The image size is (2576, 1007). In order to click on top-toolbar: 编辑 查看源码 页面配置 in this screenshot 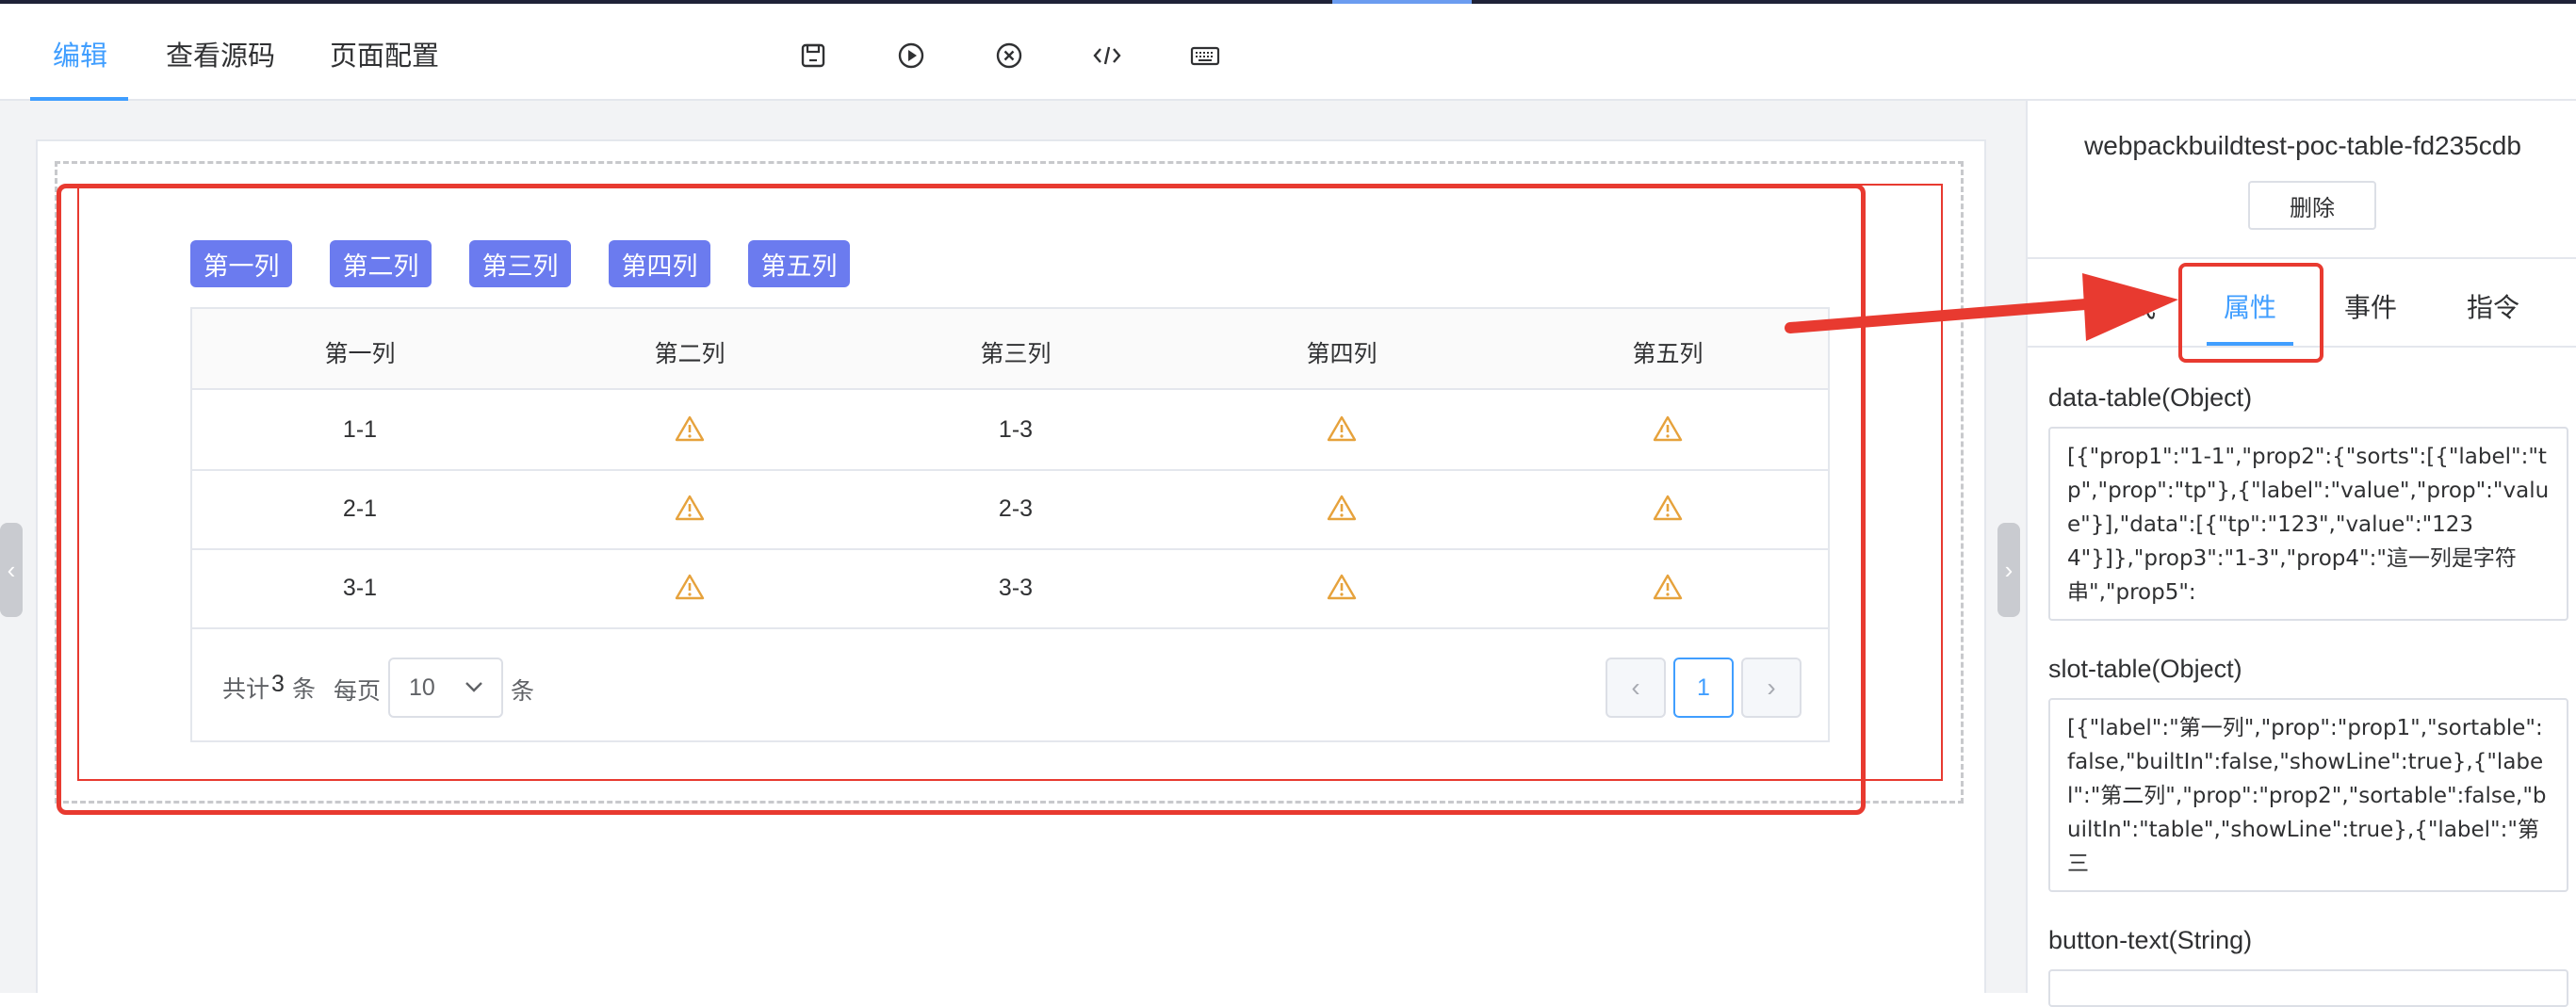, I will do `click(1288, 50)`.